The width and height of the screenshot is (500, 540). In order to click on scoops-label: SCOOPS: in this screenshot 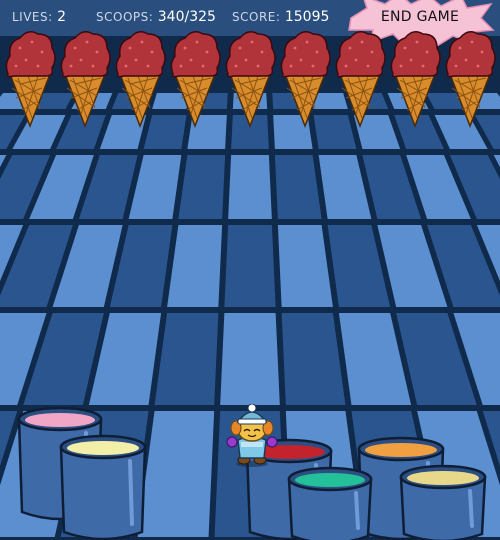, I will do `click(125, 17)`.